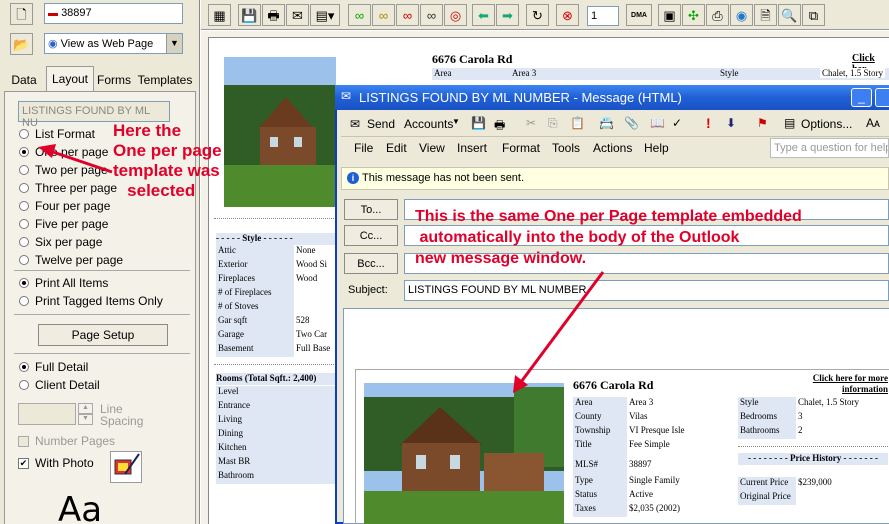 The height and width of the screenshot is (524, 889). I want to click on tab-data: Data, so click(24, 80).